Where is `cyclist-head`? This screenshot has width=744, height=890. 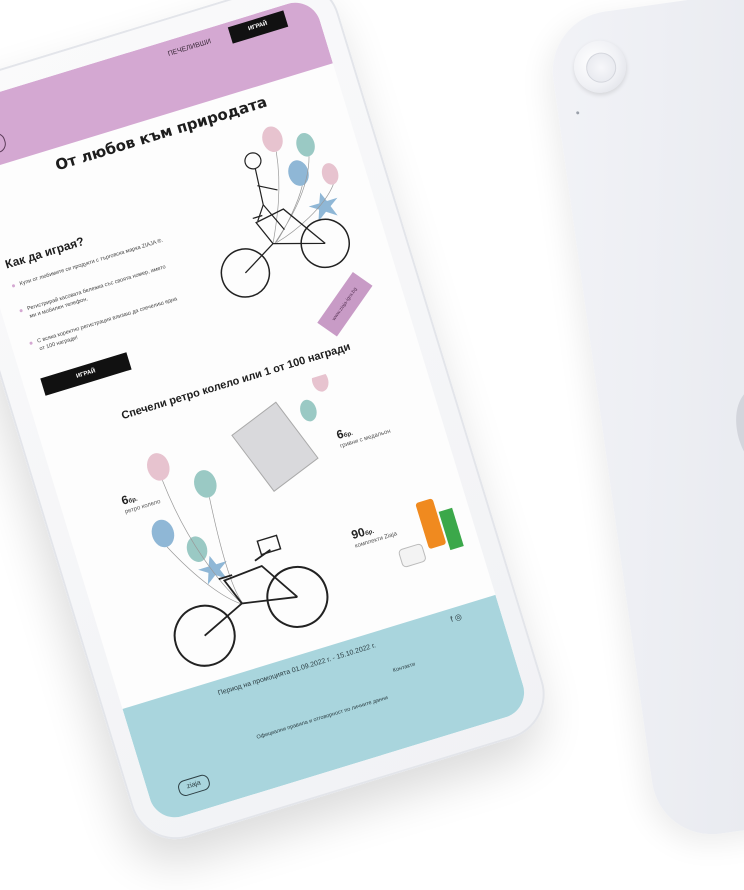 cyclist-head is located at coordinates (253, 161).